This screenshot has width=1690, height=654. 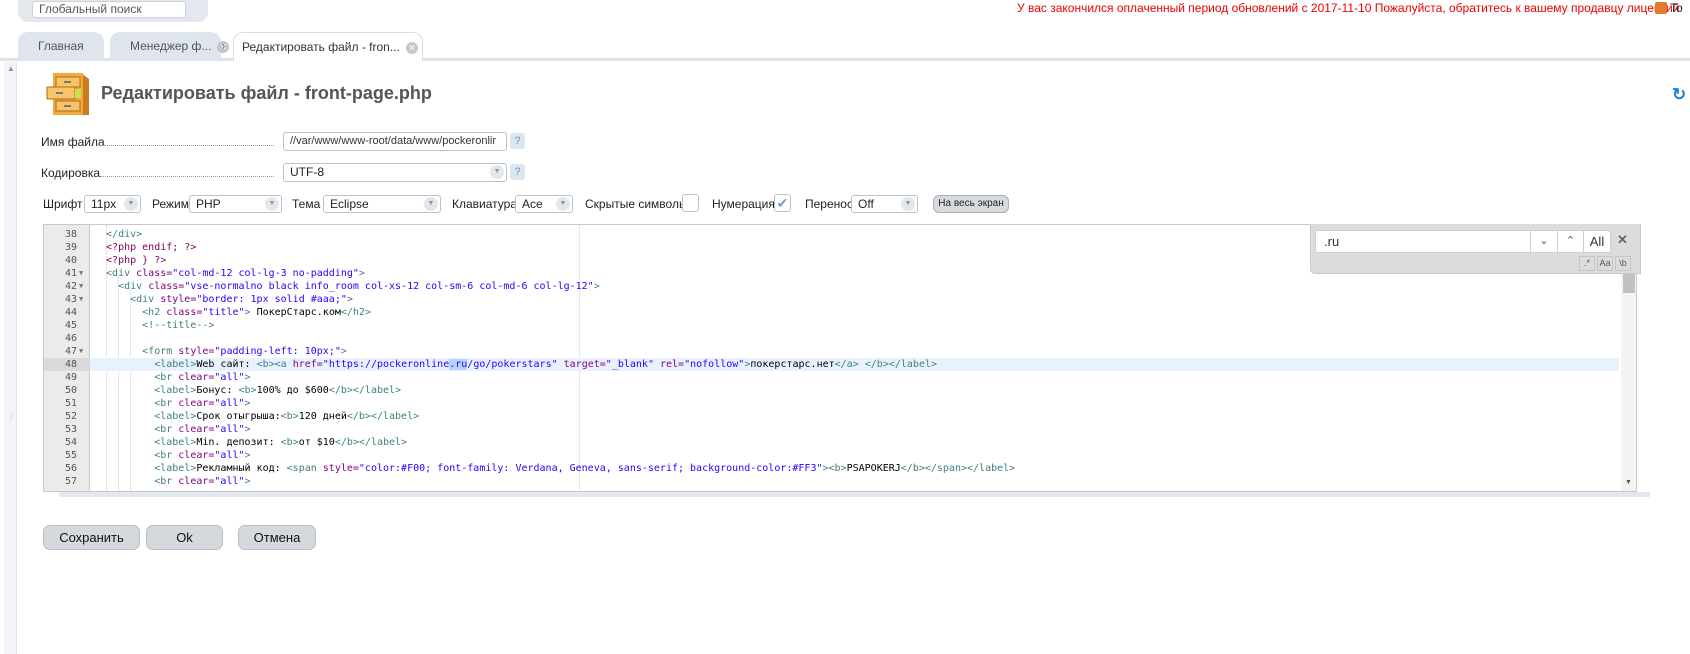 I want to click on code-comment: <!--title-->, so click(x=178, y=325).